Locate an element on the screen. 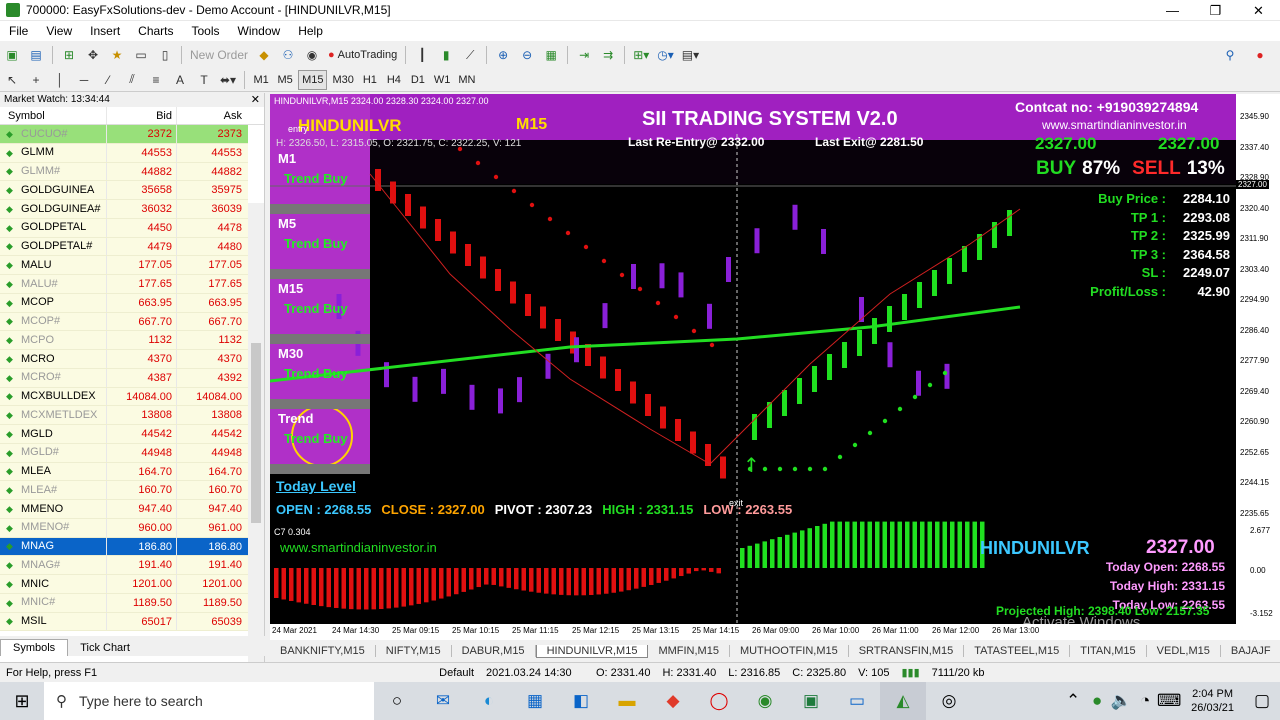 The width and height of the screenshot is (1280, 720). periods-icon: ◷▾ is located at coordinates (665, 55).